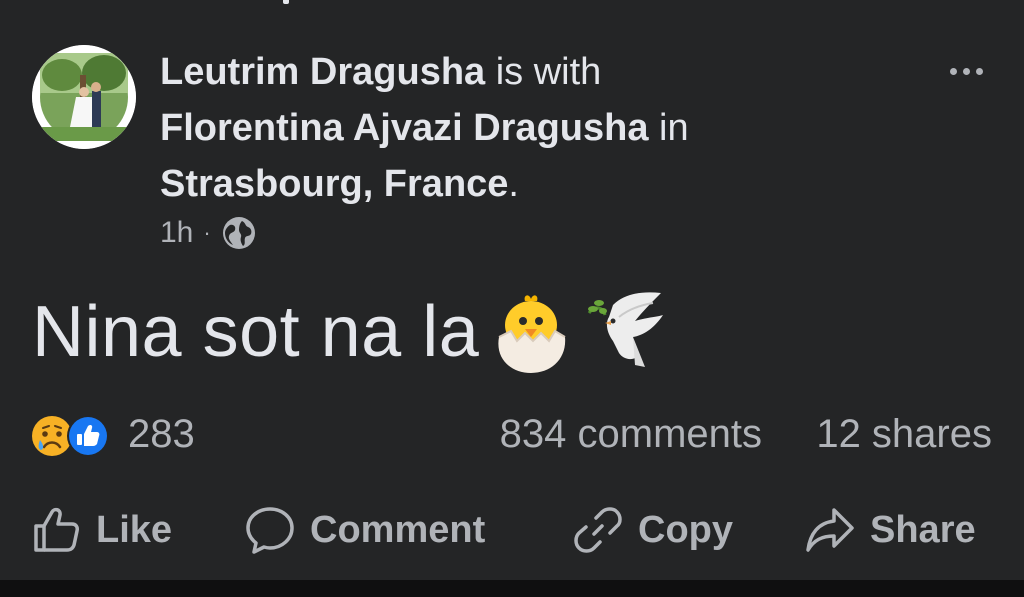  I want to click on post-meta: 1h ·, so click(208, 233).